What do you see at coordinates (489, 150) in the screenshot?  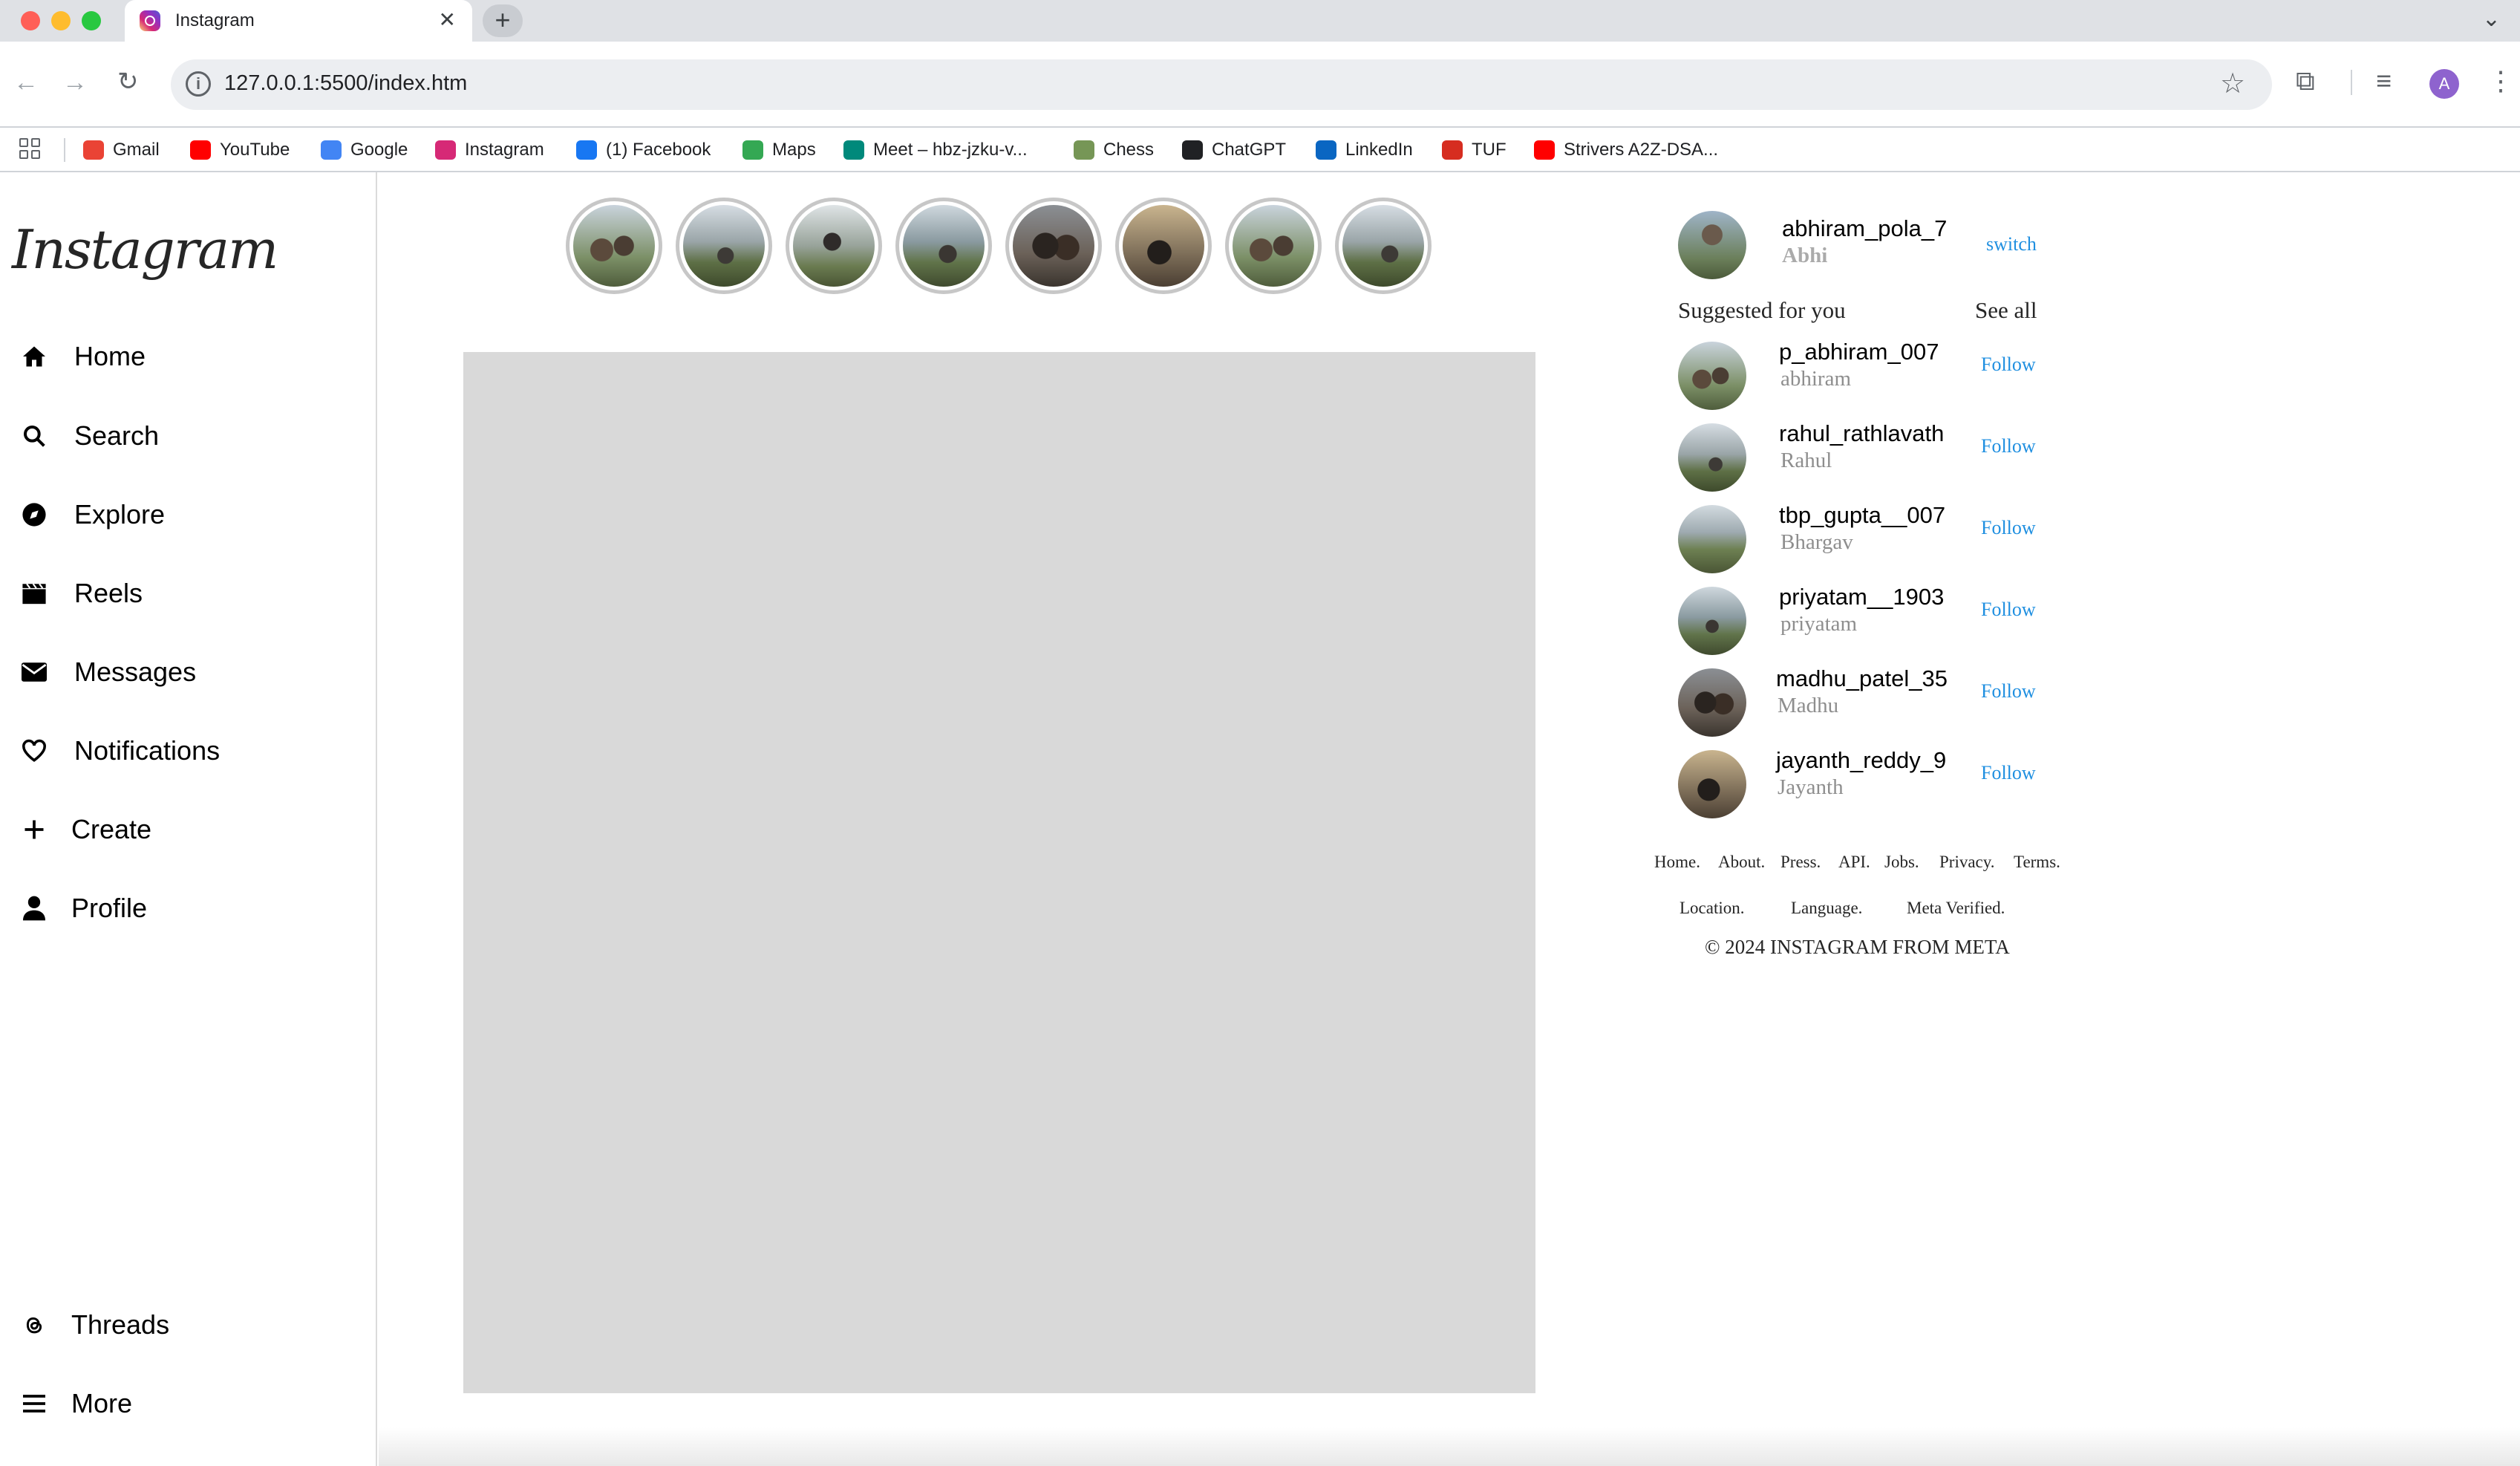 I see `bookmark-instagram: Instagram` at bounding box center [489, 150].